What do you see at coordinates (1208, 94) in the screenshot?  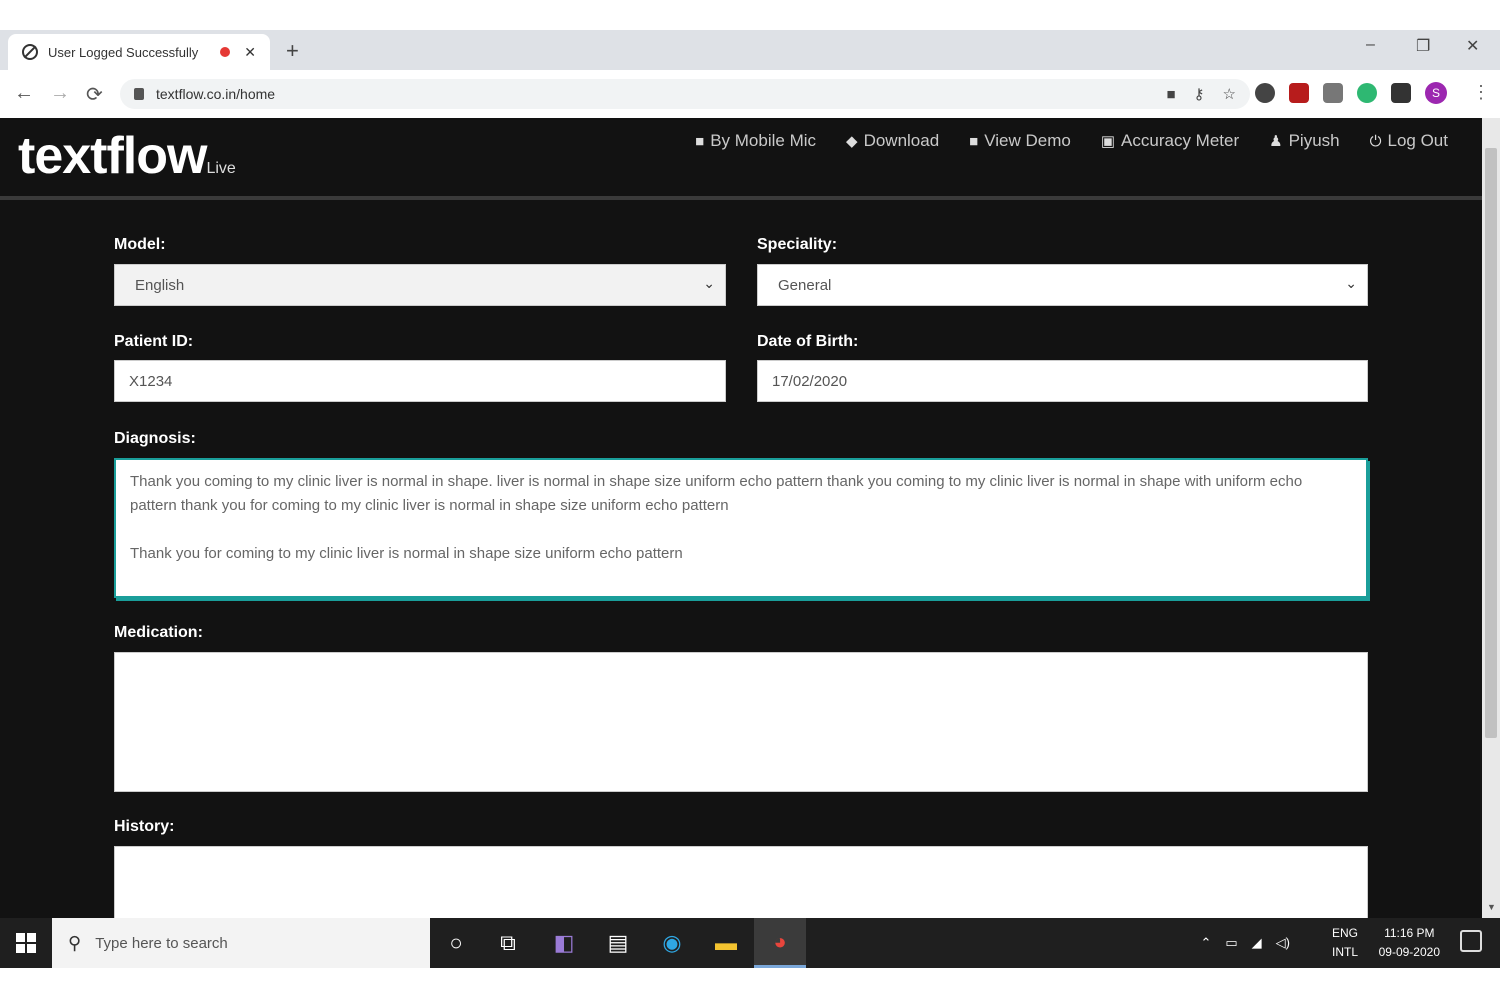 I see `omnibox-icons: ■ ⚷ ☆` at bounding box center [1208, 94].